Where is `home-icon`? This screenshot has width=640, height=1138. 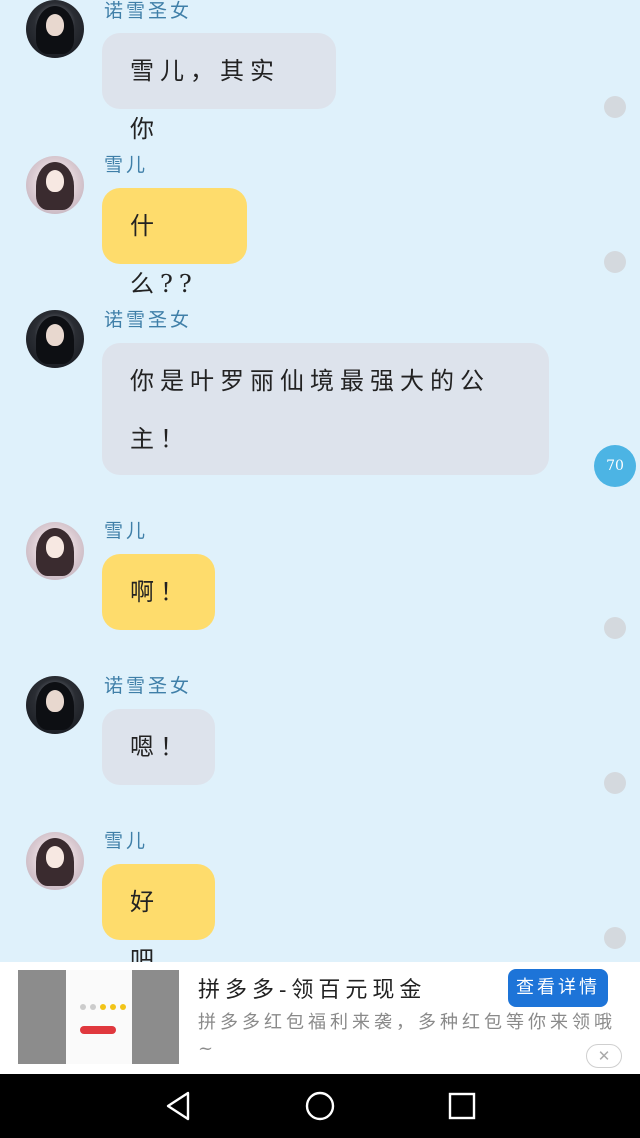
home-icon is located at coordinates (320, 1106).